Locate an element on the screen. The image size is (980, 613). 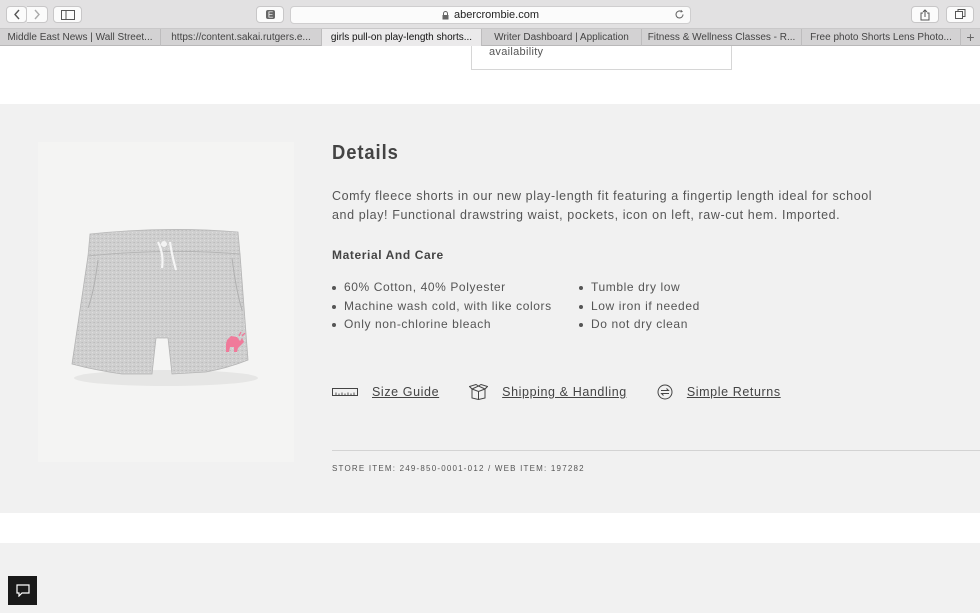
lock-icon is located at coordinates (445, 14).